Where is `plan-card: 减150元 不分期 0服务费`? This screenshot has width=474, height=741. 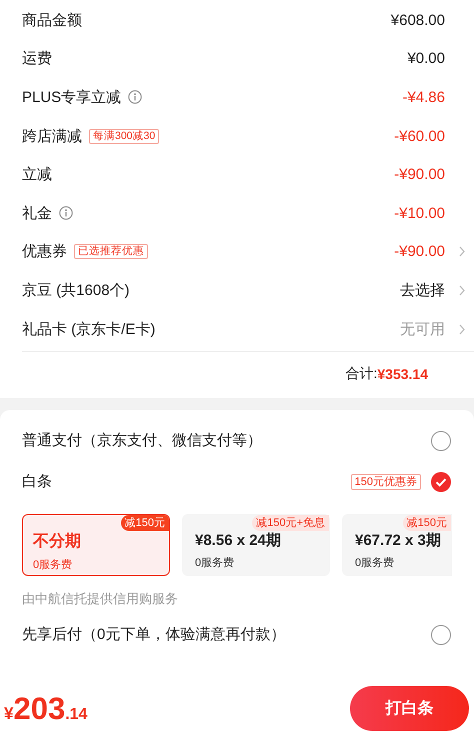 plan-card: 减150元 不分期 0服务费 is located at coordinates (96, 545).